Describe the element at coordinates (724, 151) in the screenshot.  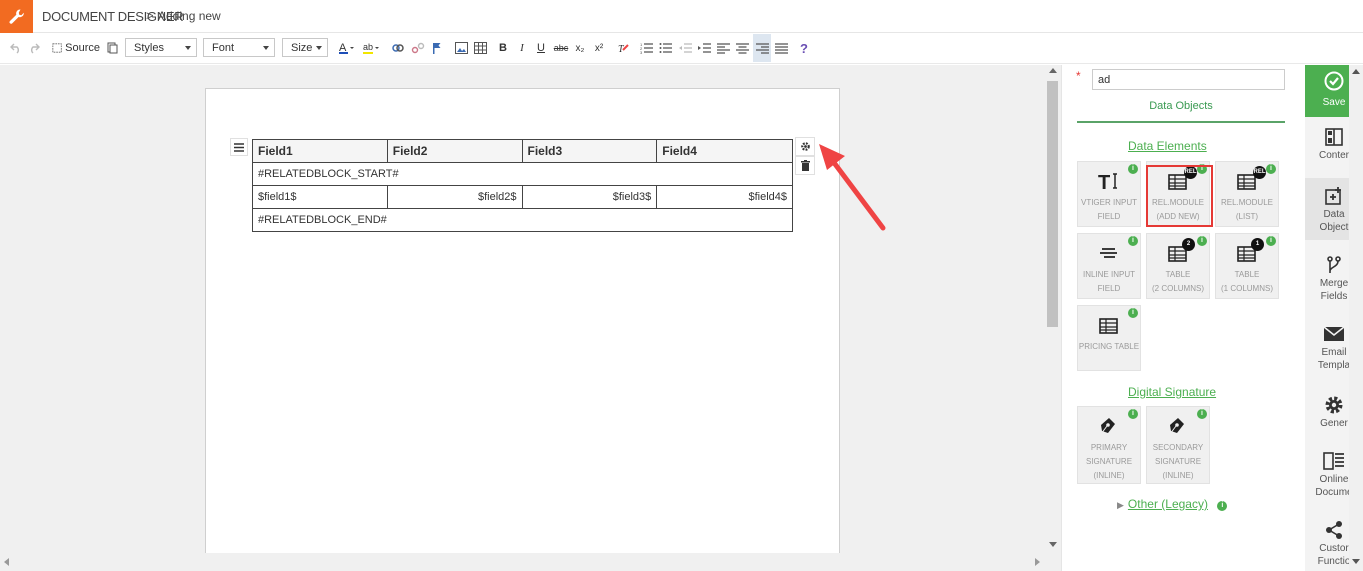
I see `table-header-cell: Field4` at that location.